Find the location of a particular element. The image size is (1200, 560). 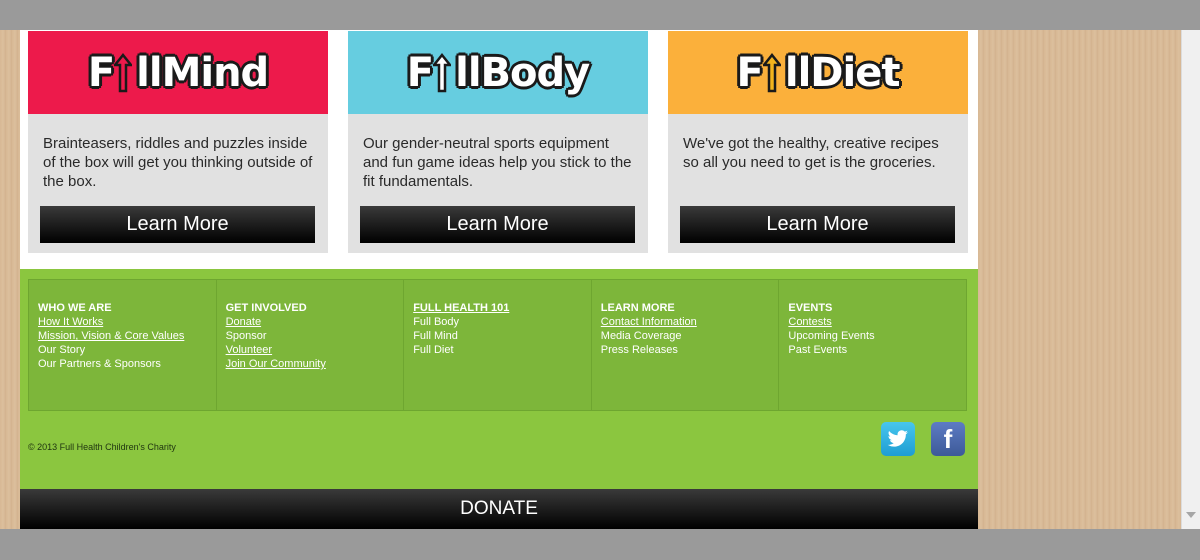

browser-bottom-bar is located at coordinates (600, 544).